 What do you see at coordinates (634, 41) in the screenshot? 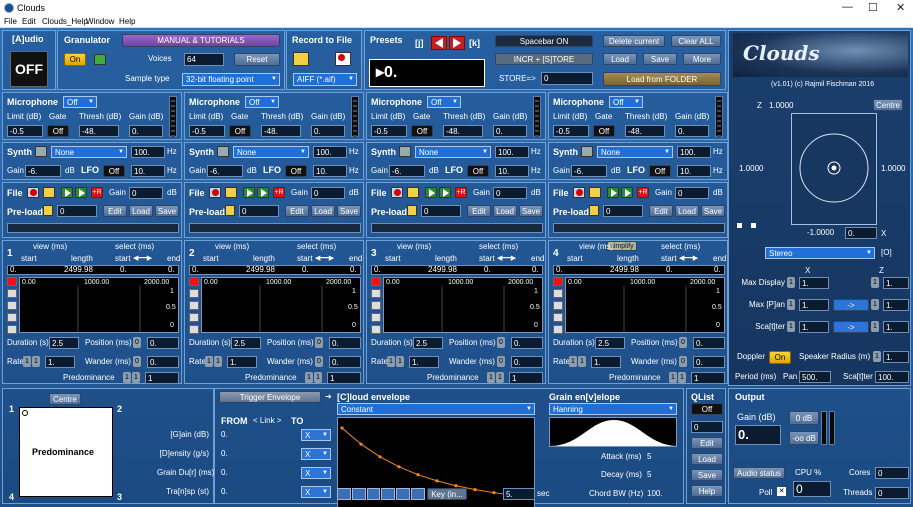
I see `delete-current-button: Delete current` at bounding box center [634, 41].